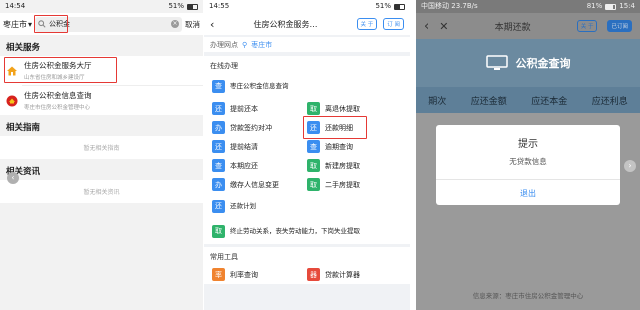  Describe the element at coordinates (259, 165) in the screenshot. I see `service-item: 查本期应还` at that location.